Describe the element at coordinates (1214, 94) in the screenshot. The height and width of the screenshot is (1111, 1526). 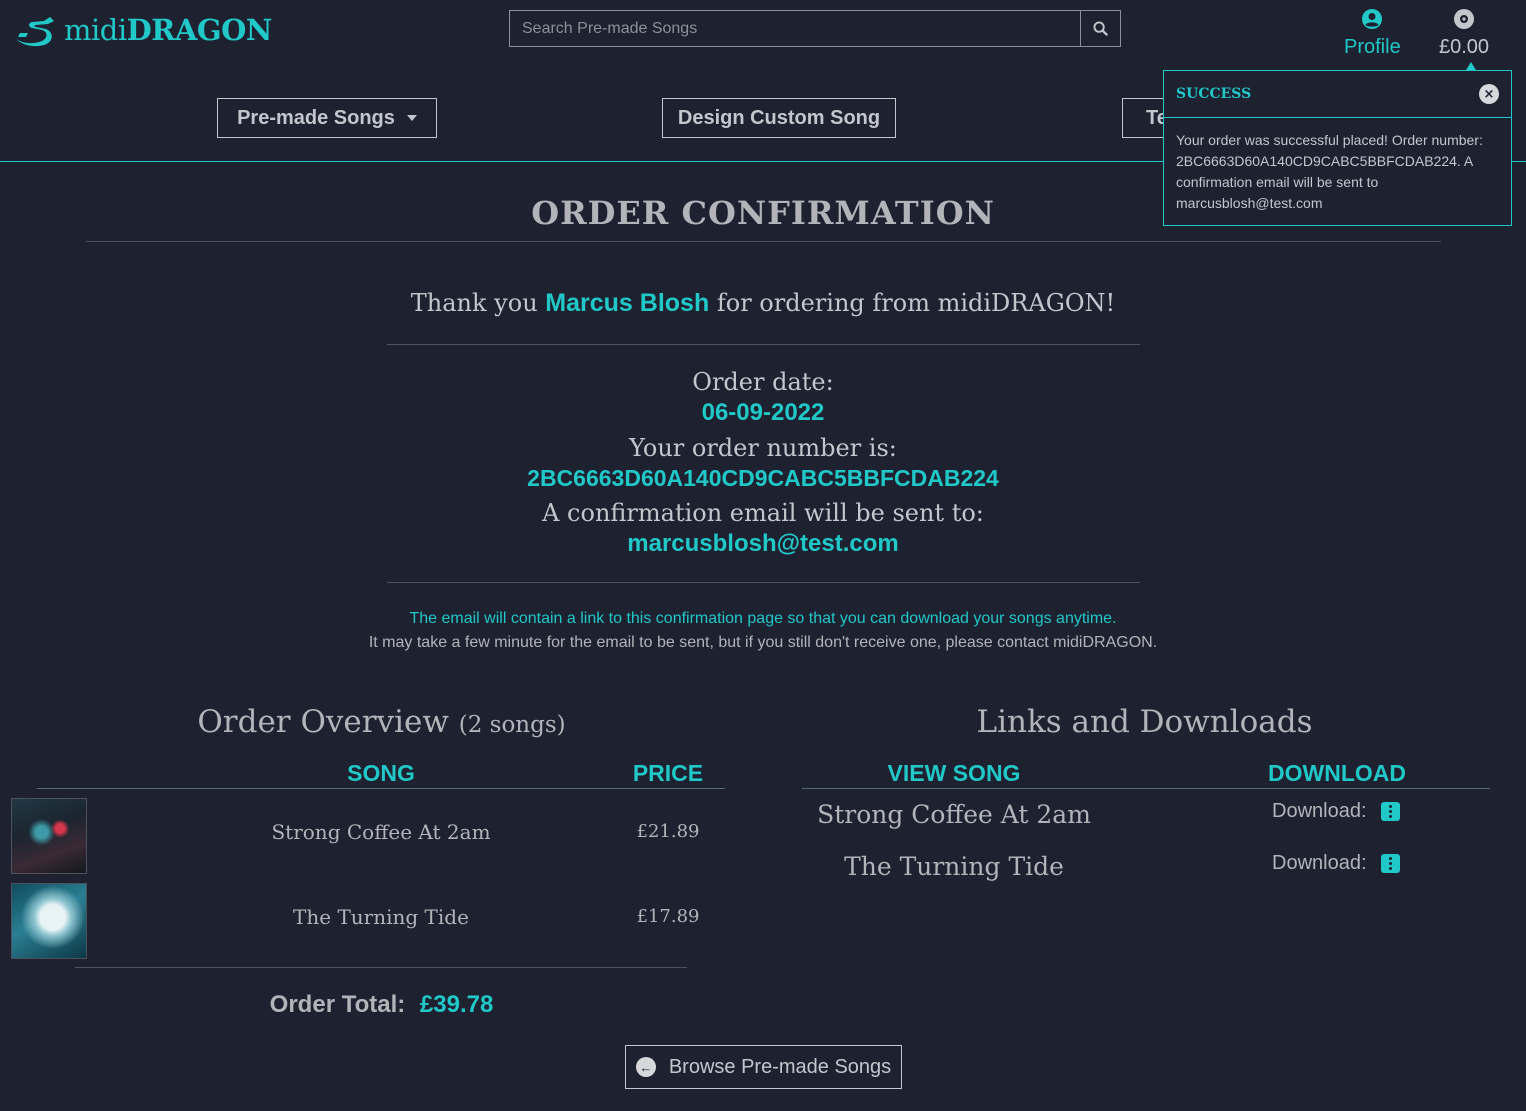
I see `toast-title: SUCCESS` at that location.